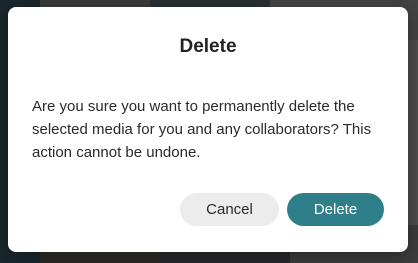  Describe the element at coordinates (335, 209) in the screenshot. I see `delete-button: Delete` at that location.